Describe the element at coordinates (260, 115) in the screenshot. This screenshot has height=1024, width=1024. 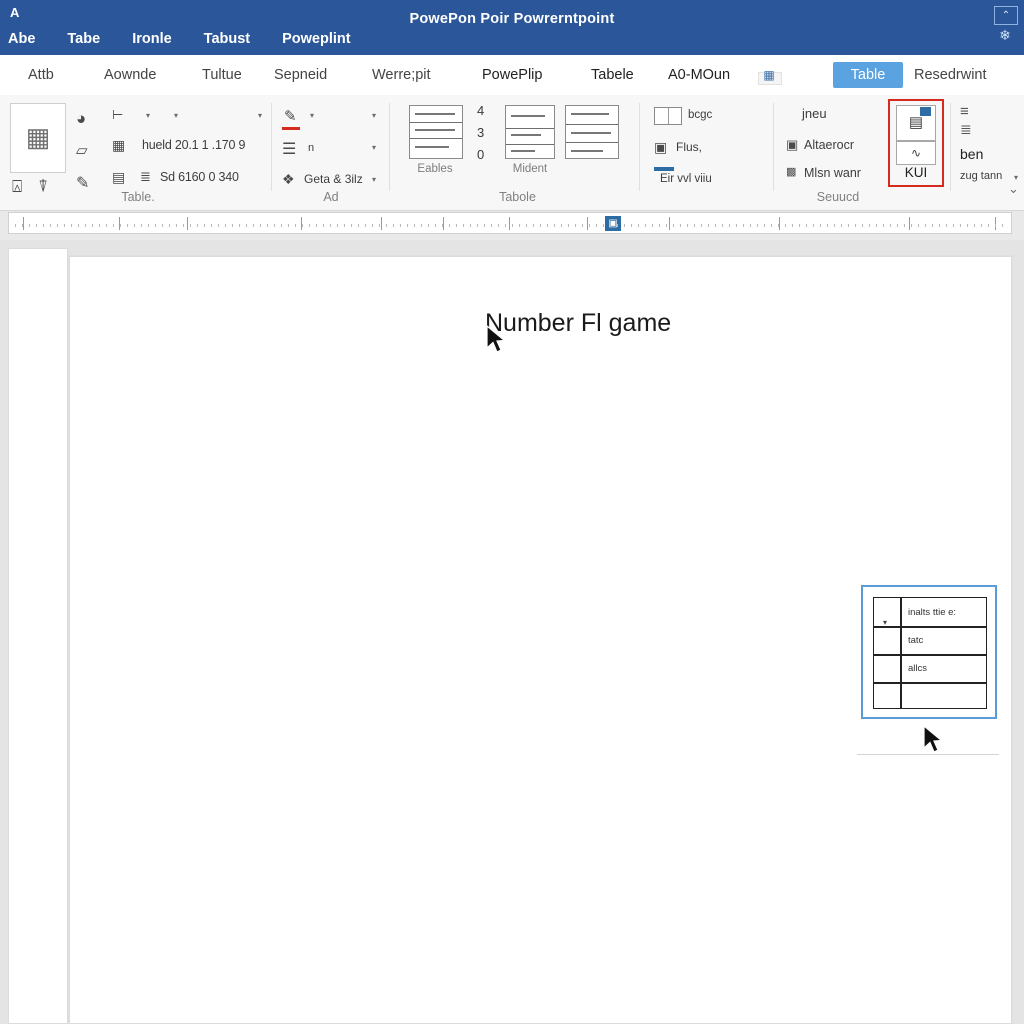
I see `chevron-down-icon-c: ▾` at that location.